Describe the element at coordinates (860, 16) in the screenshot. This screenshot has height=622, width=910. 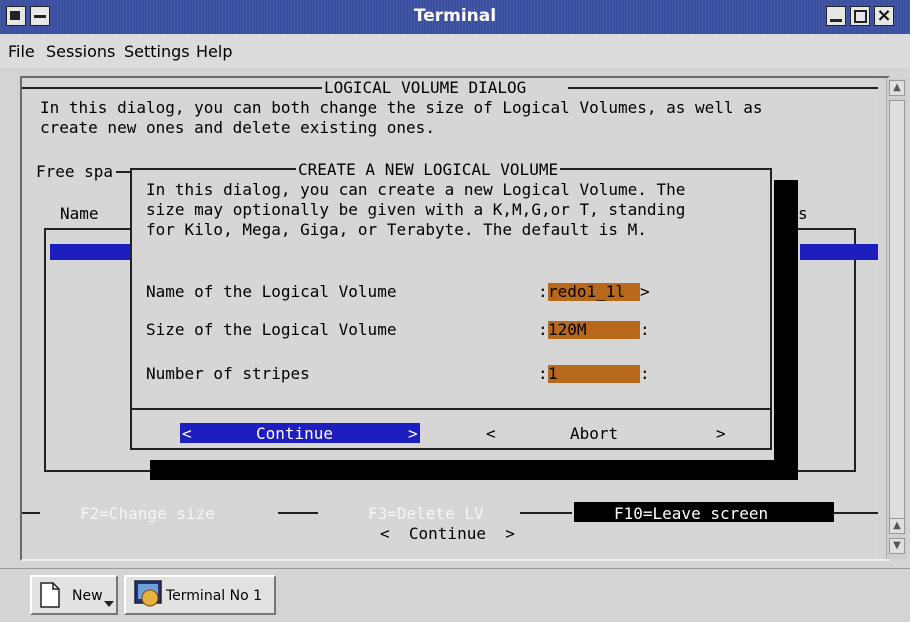
I see `maximize-icon` at that location.